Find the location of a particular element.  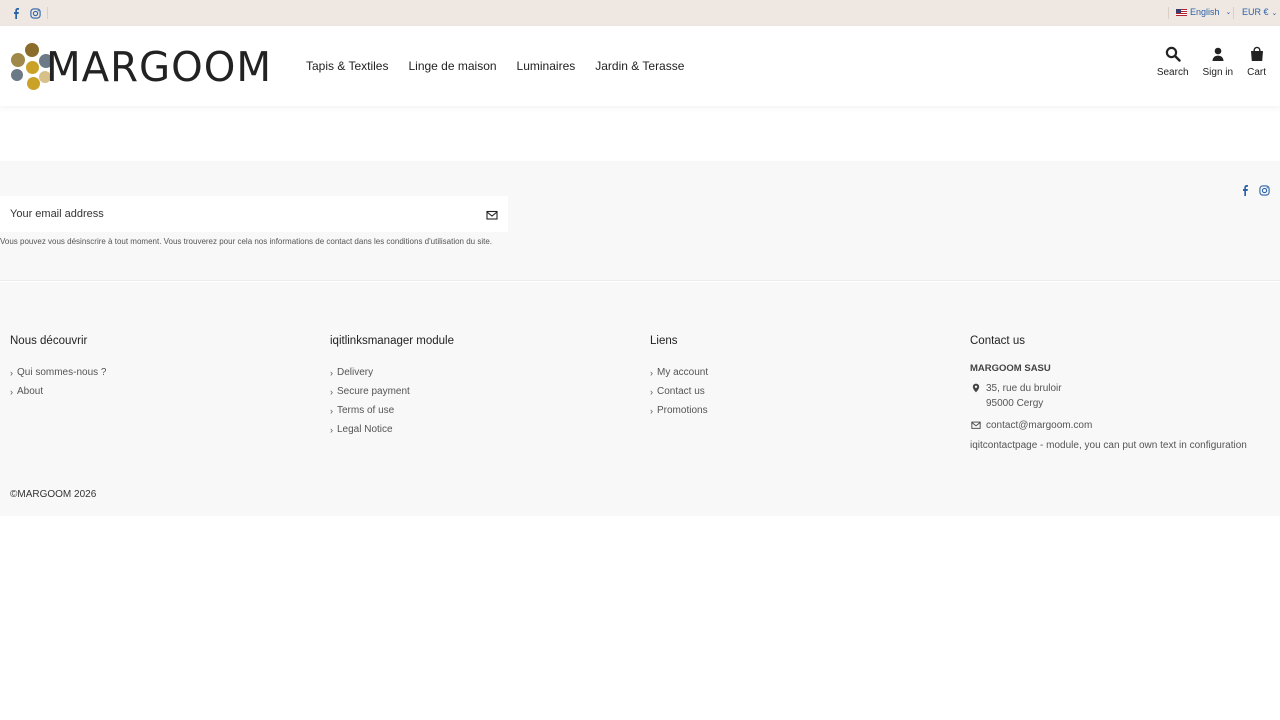

language-label: English is located at coordinates (1205, 12).